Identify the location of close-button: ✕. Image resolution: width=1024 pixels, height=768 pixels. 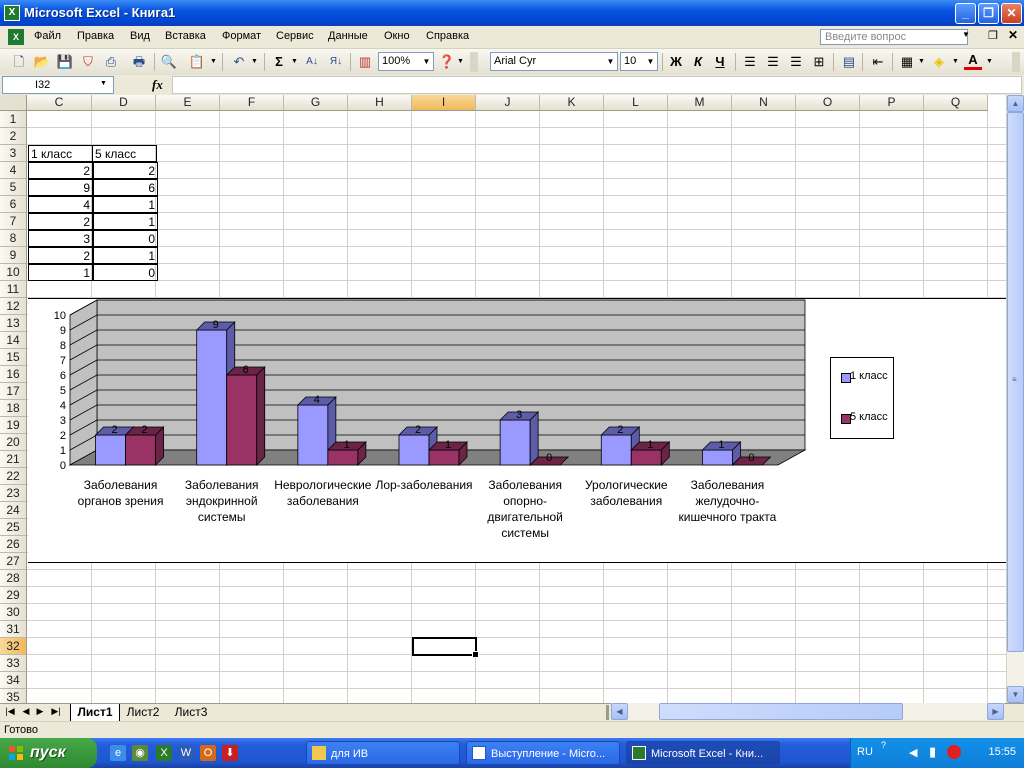
(1011, 13).